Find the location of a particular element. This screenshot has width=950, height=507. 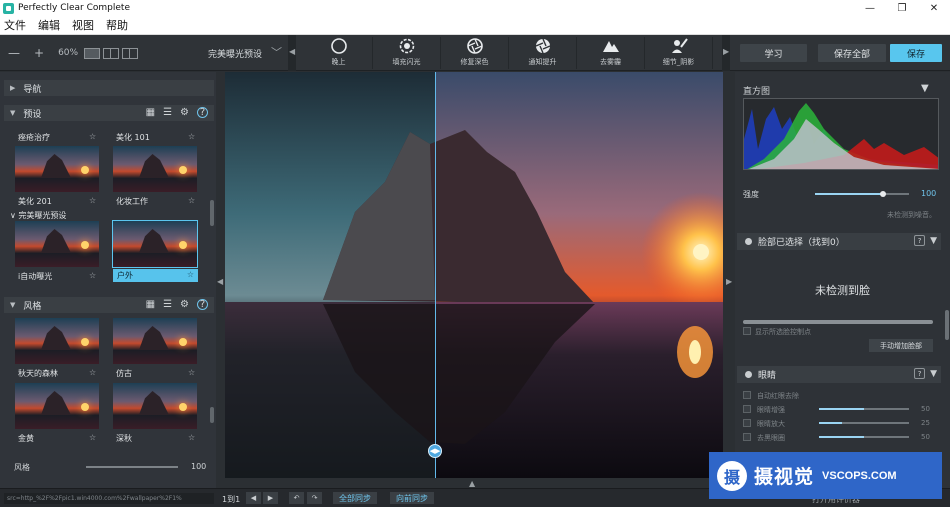

rotate-right-icon: ↷ is located at coordinates (314, 498).